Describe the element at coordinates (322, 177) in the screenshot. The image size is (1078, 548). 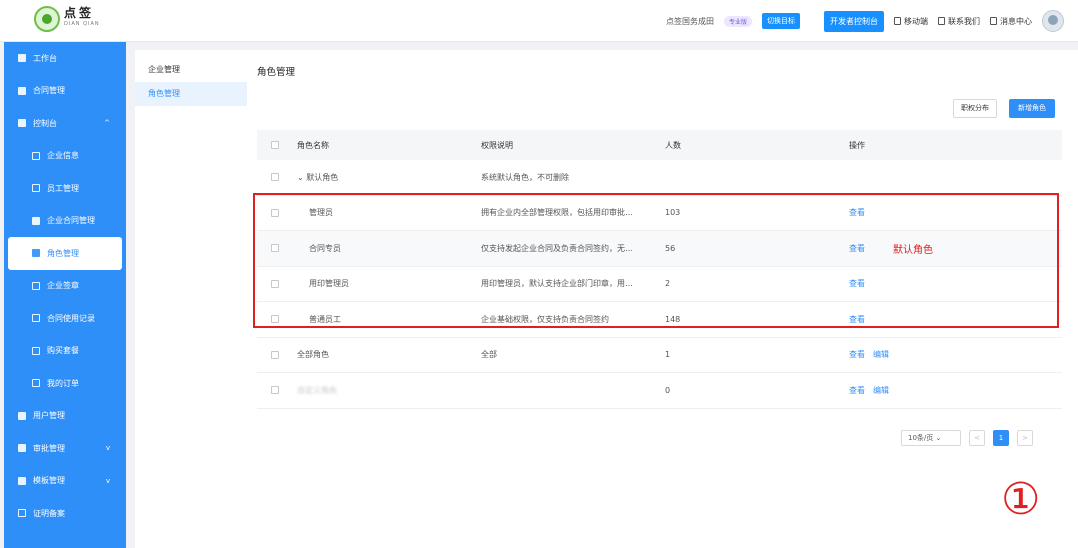
I see `group-name: 默认角色` at that location.